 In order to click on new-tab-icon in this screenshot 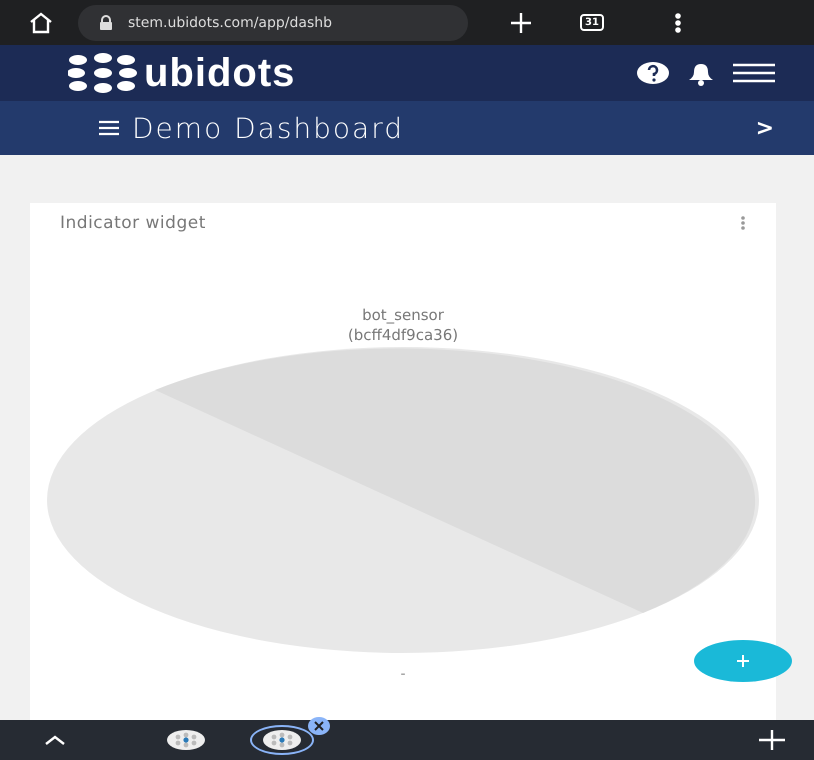, I will do `click(772, 740)`.